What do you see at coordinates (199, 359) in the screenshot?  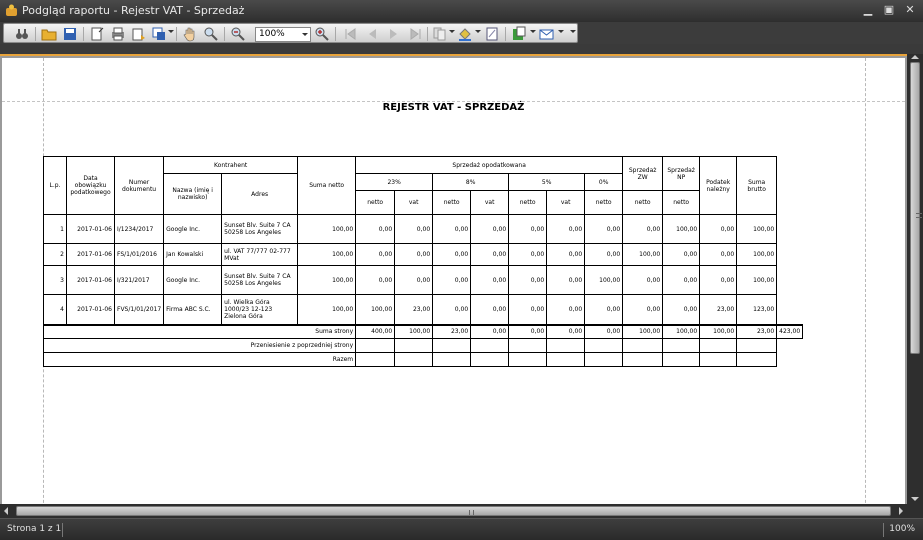 I see `razem-label: Razem` at bounding box center [199, 359].